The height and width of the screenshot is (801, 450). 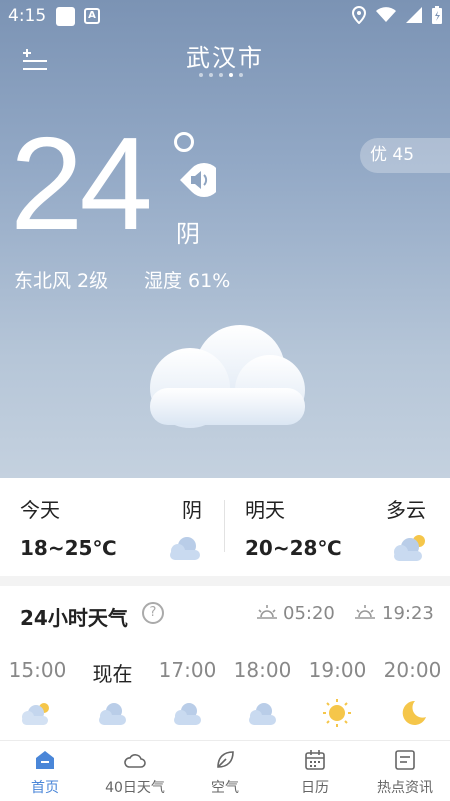 What do you see at coordinates (414, 712) in the screenshot?
I see `moon-icon` at bounding box center [414, 712].